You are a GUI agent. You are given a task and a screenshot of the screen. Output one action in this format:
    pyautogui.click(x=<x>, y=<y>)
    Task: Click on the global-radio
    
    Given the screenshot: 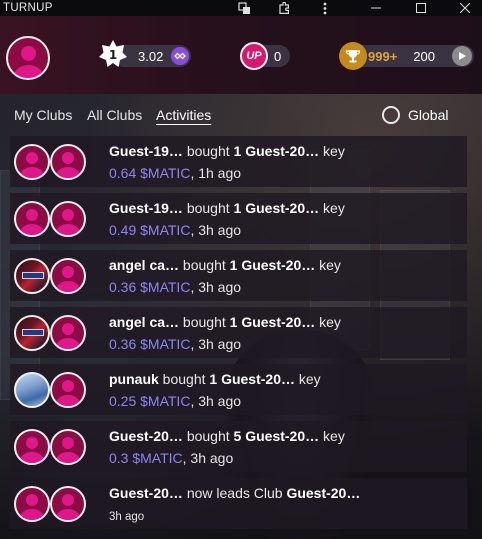 What is the action you would take?
    pyautogui.click(x=391, y=115)
    